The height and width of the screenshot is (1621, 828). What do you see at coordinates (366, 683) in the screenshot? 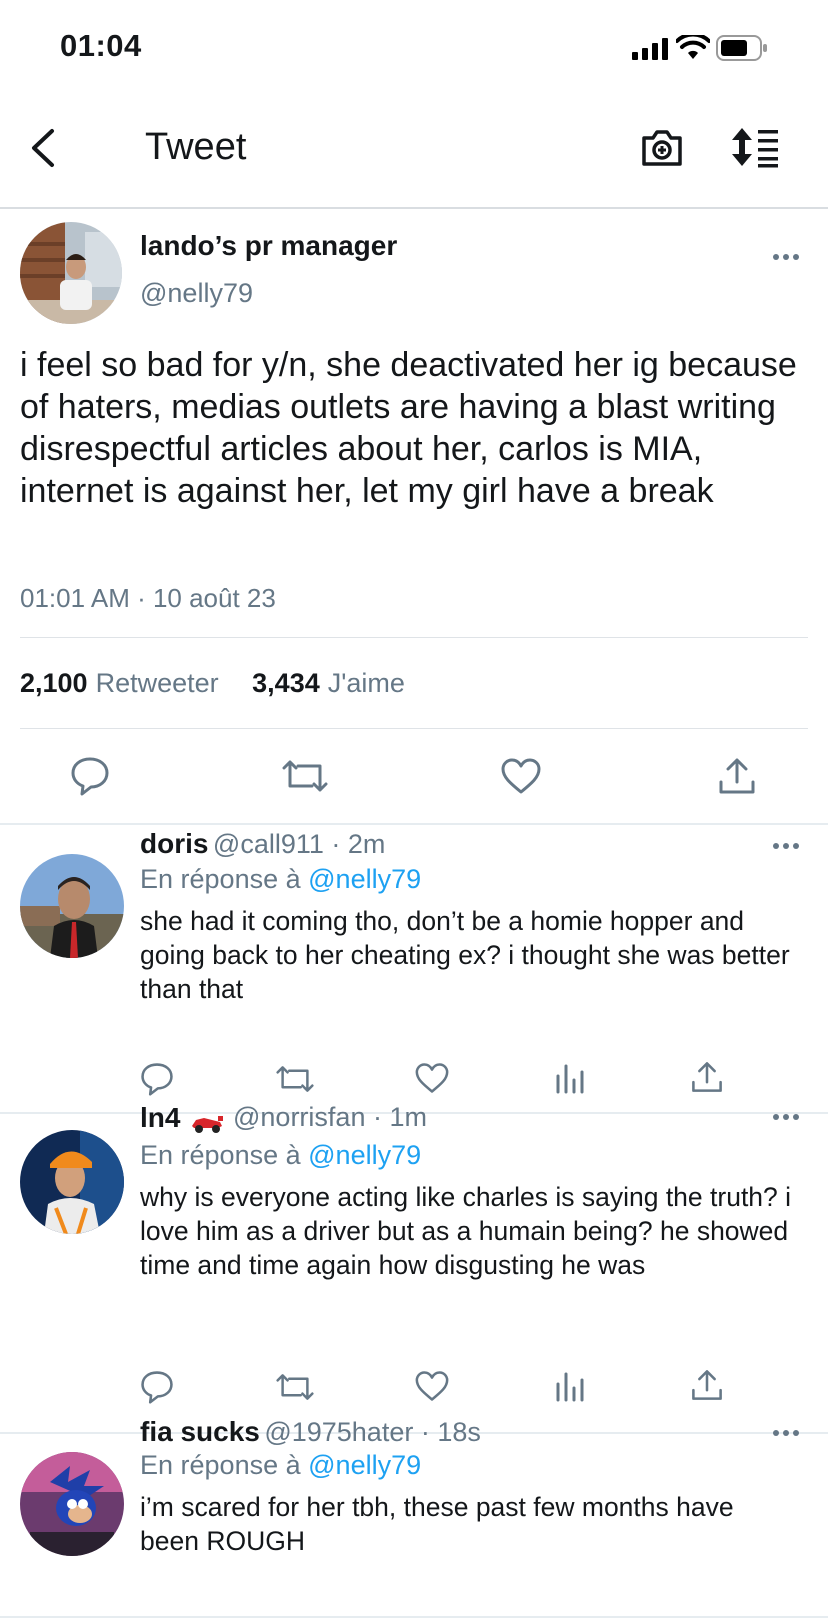
I see `likes-label: J'aime` at bounding box center [366, 683].